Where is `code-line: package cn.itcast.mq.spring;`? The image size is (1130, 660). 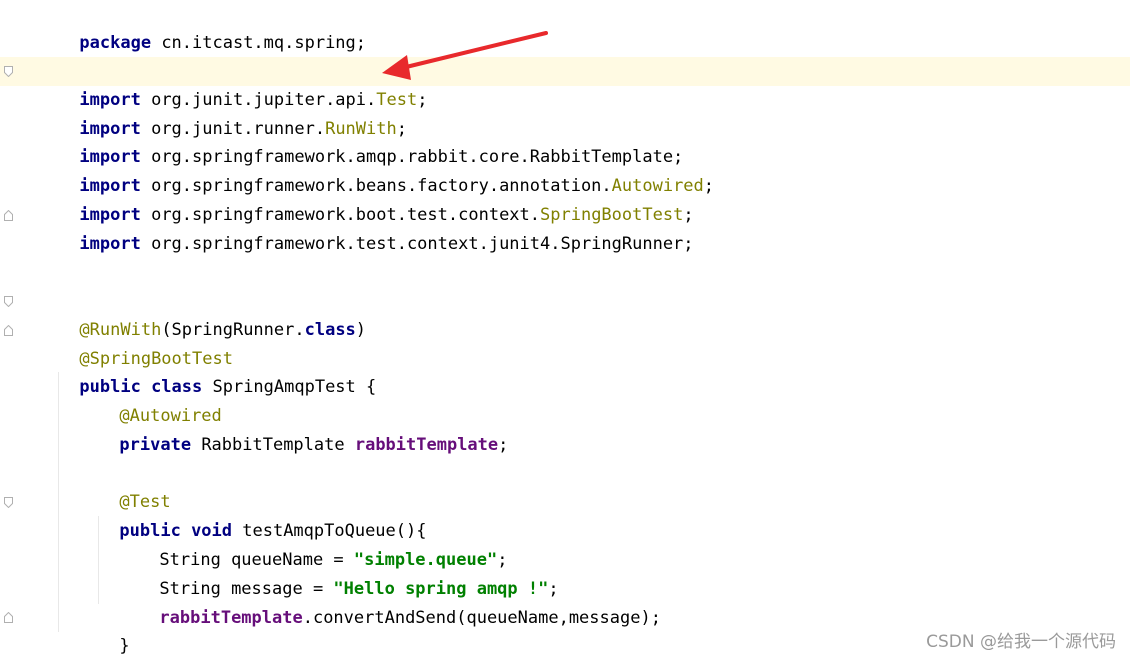 code-line: package cn.itcast.mq.spring; is located at coordinates (565, 26).